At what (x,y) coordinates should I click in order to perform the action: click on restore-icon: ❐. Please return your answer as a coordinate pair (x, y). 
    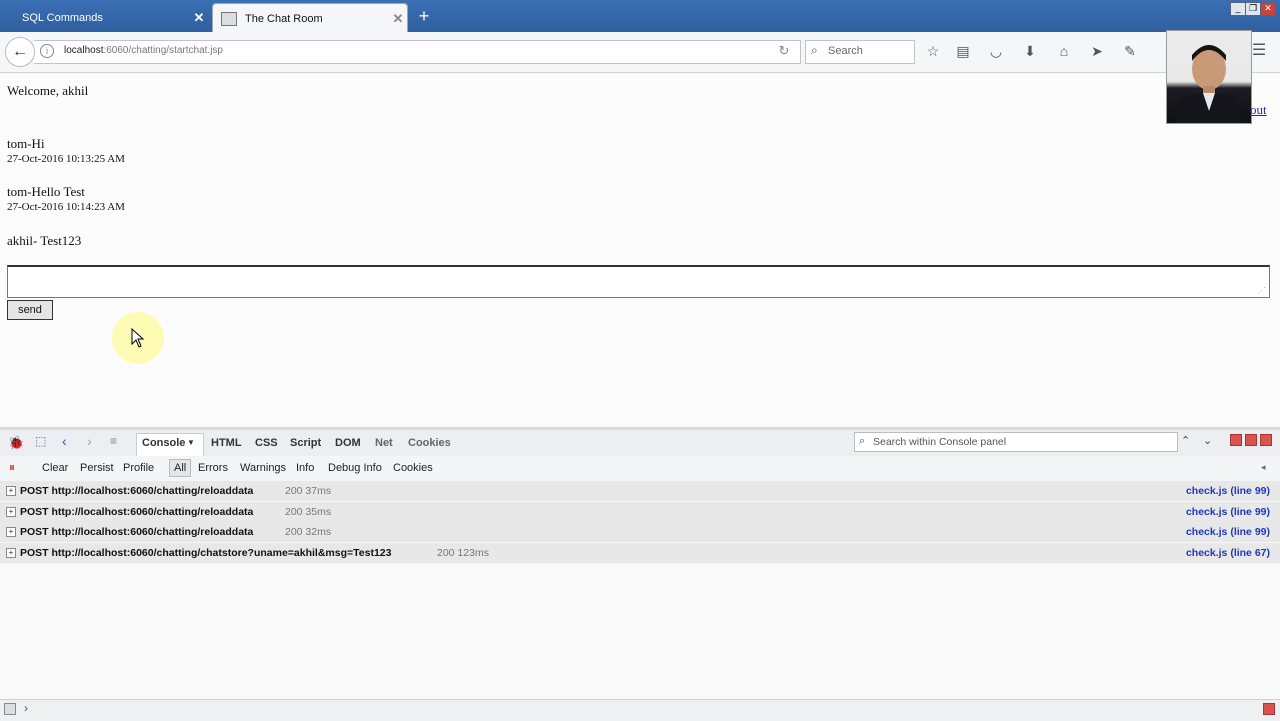
    Looking at the image, I should click on (1253, 9).